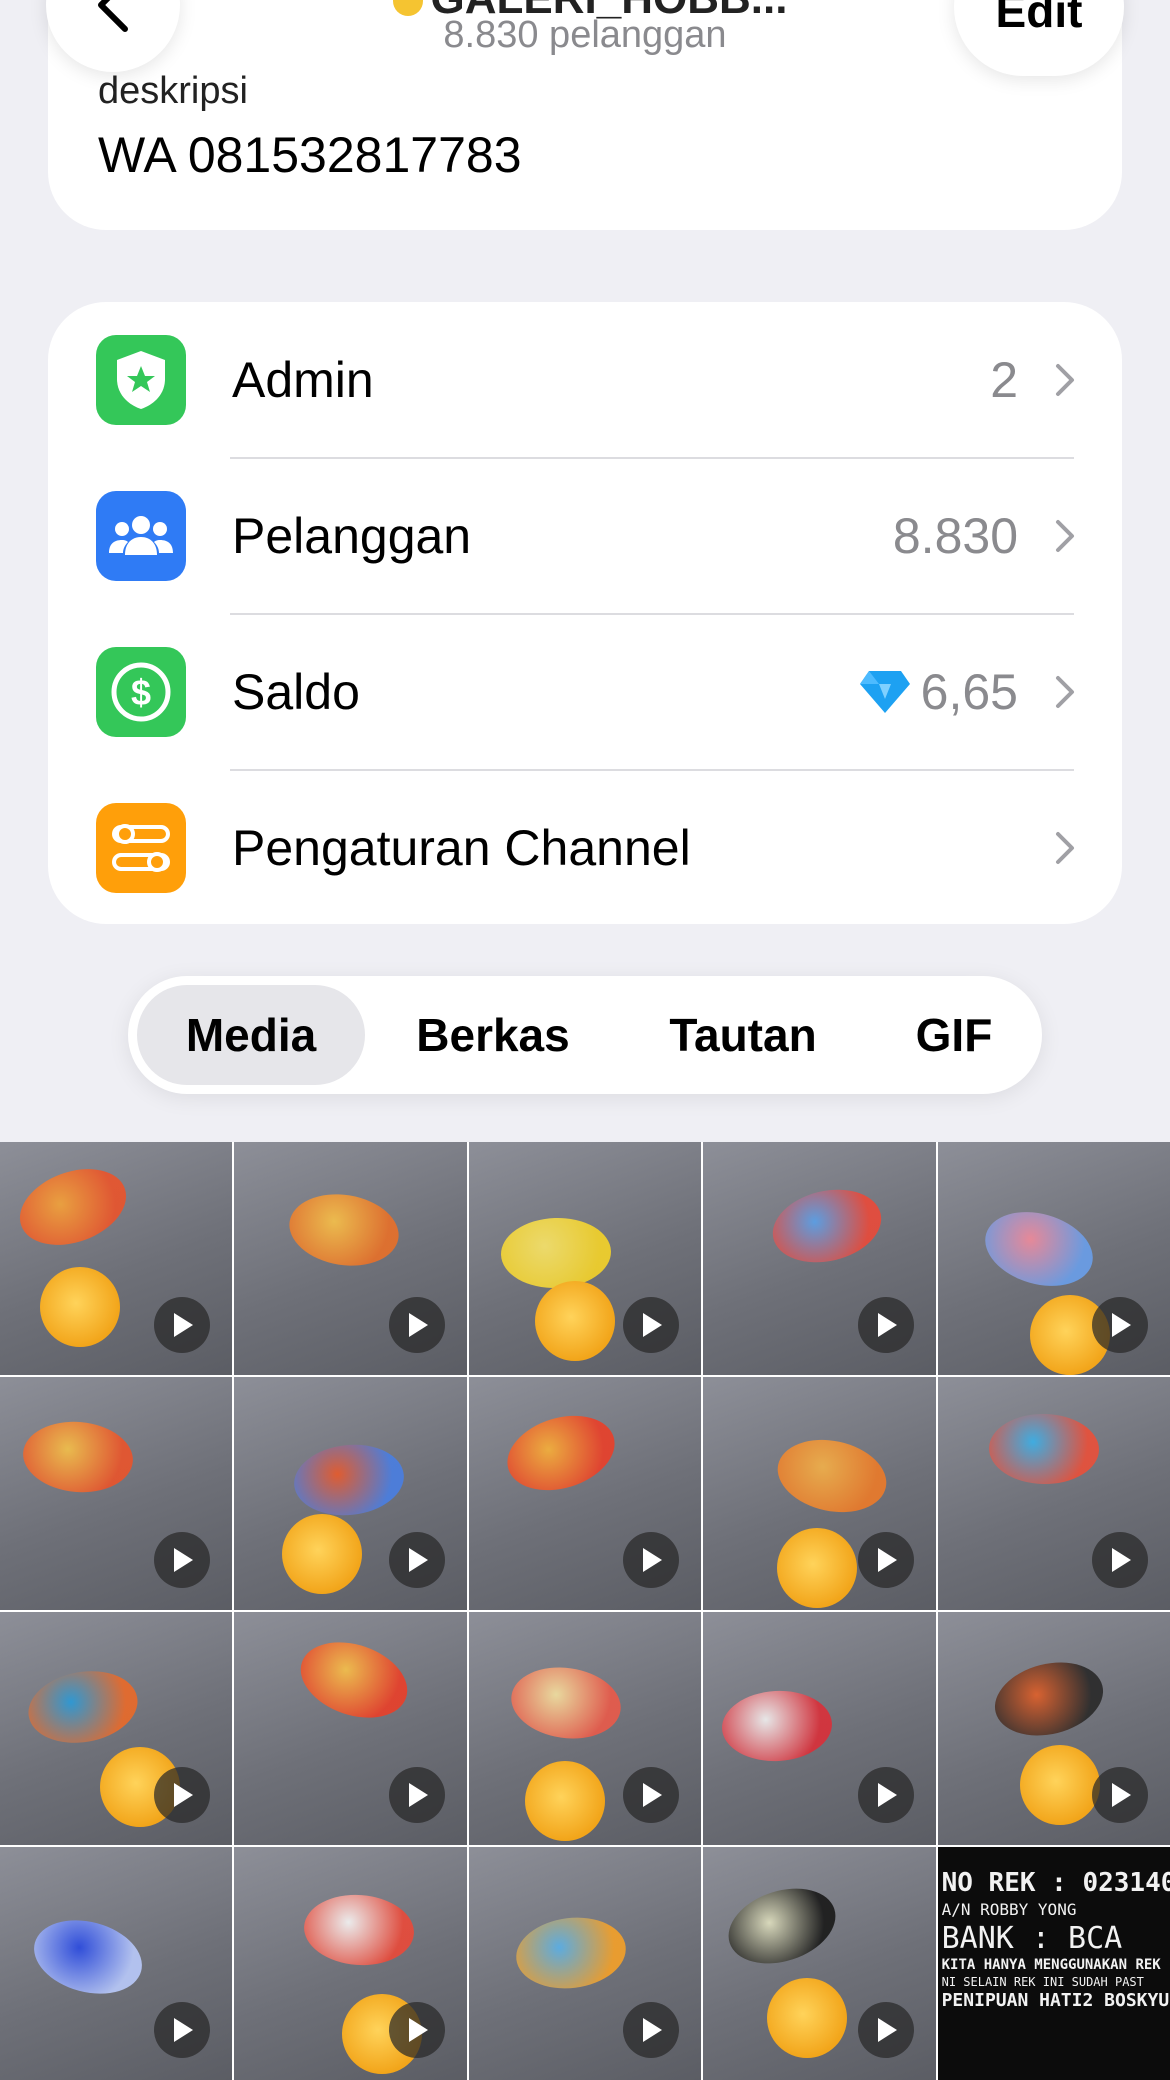 The width and height of the screenshot is (1170, 2080). Describe the element at coordinates (303, 380) in the screenshot. I see `settings-row-label: Admin` at that location.